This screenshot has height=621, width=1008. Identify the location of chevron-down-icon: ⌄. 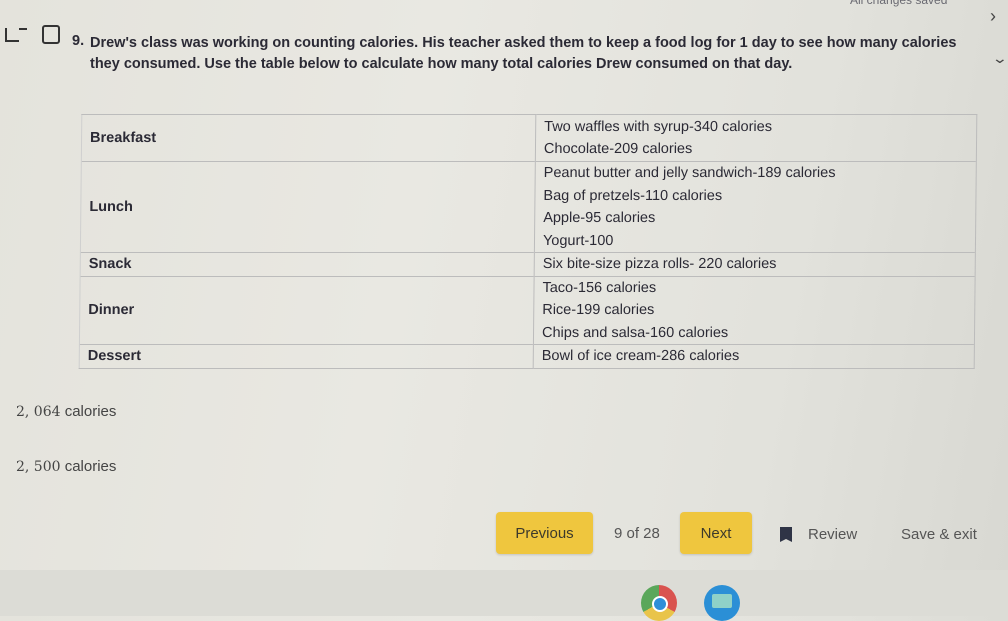
(1000, 58).